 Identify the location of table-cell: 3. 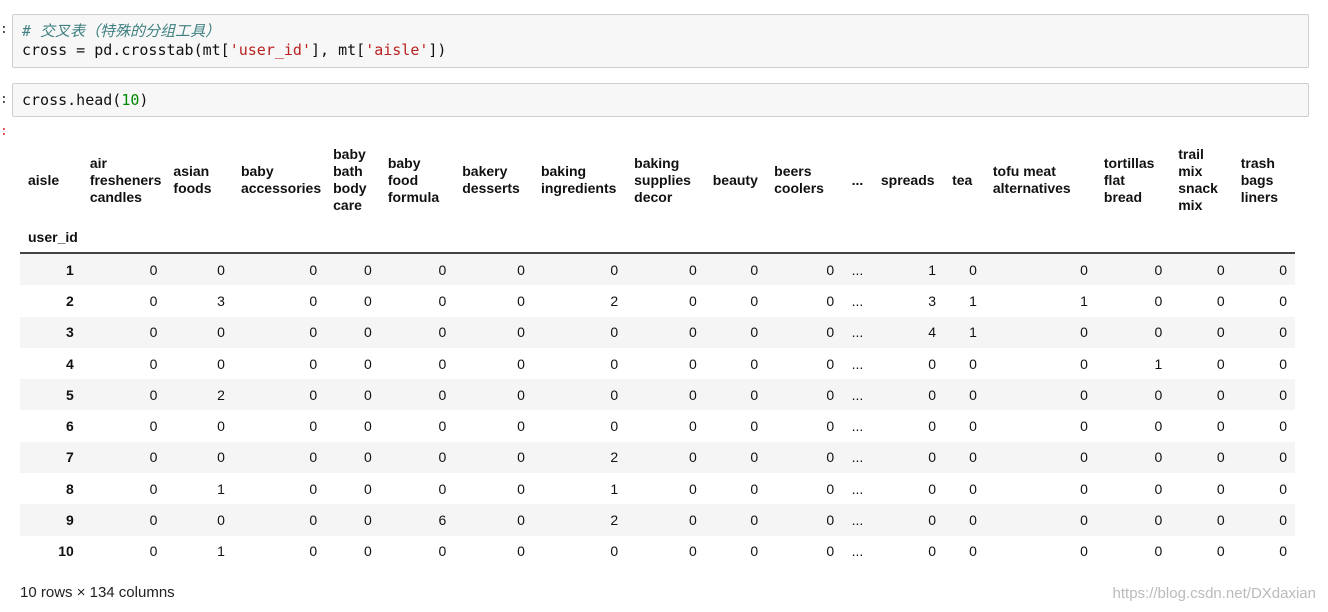
(221, 300).